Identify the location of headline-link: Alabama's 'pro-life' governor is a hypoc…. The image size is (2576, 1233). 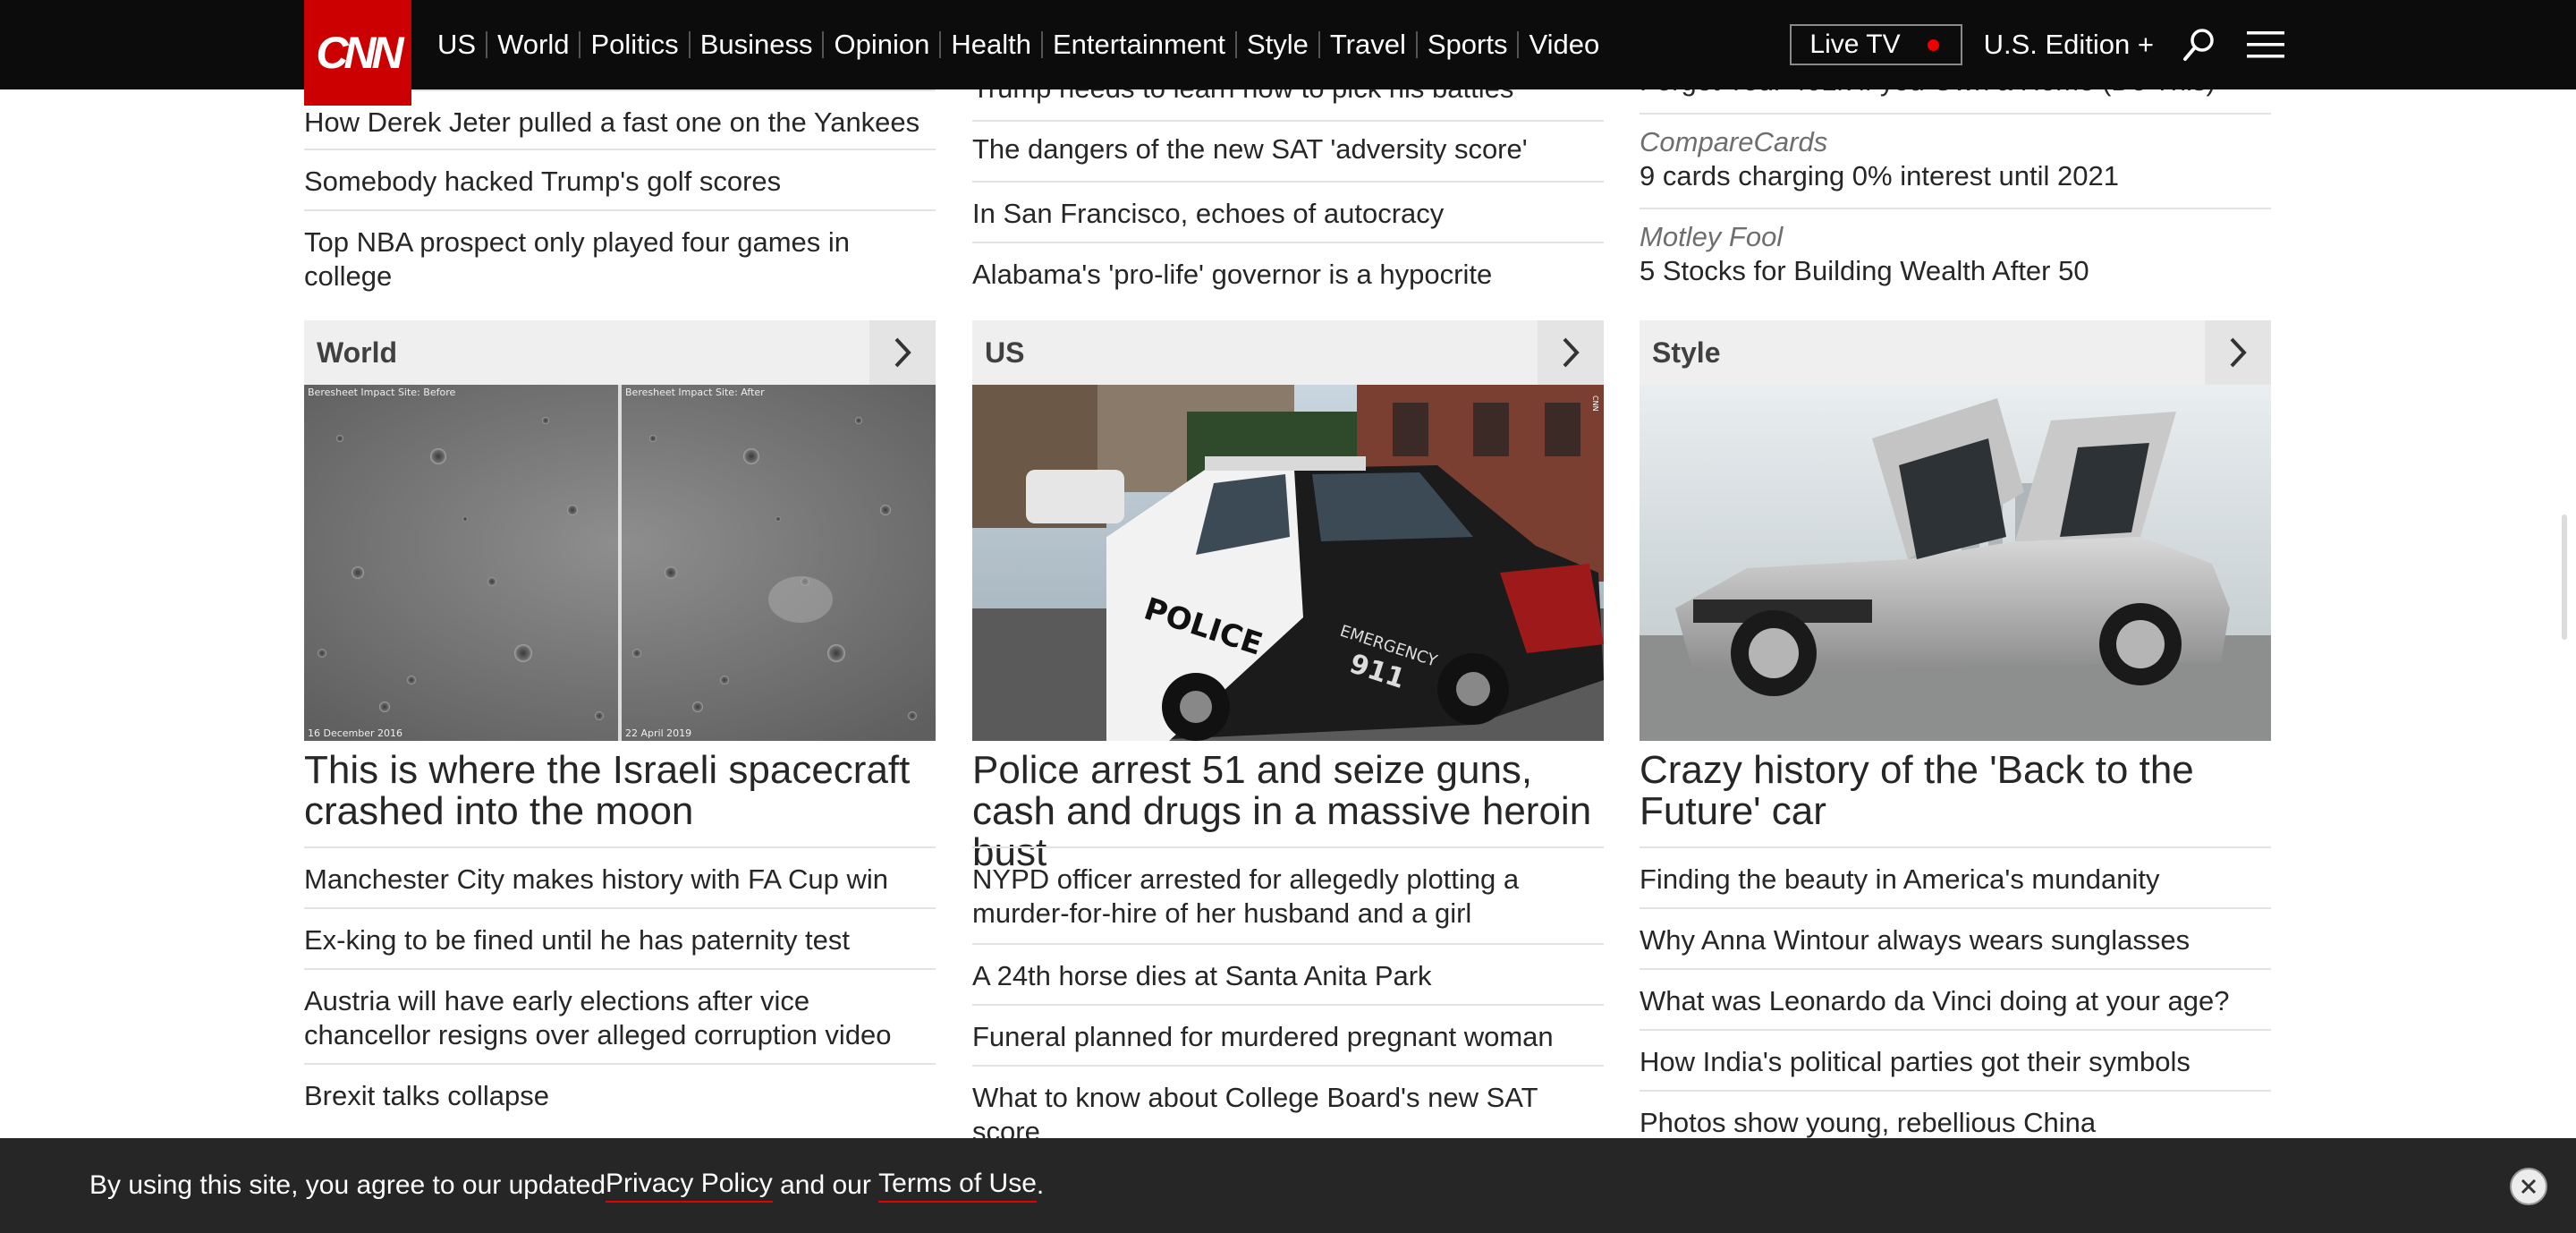
(1288, 273).